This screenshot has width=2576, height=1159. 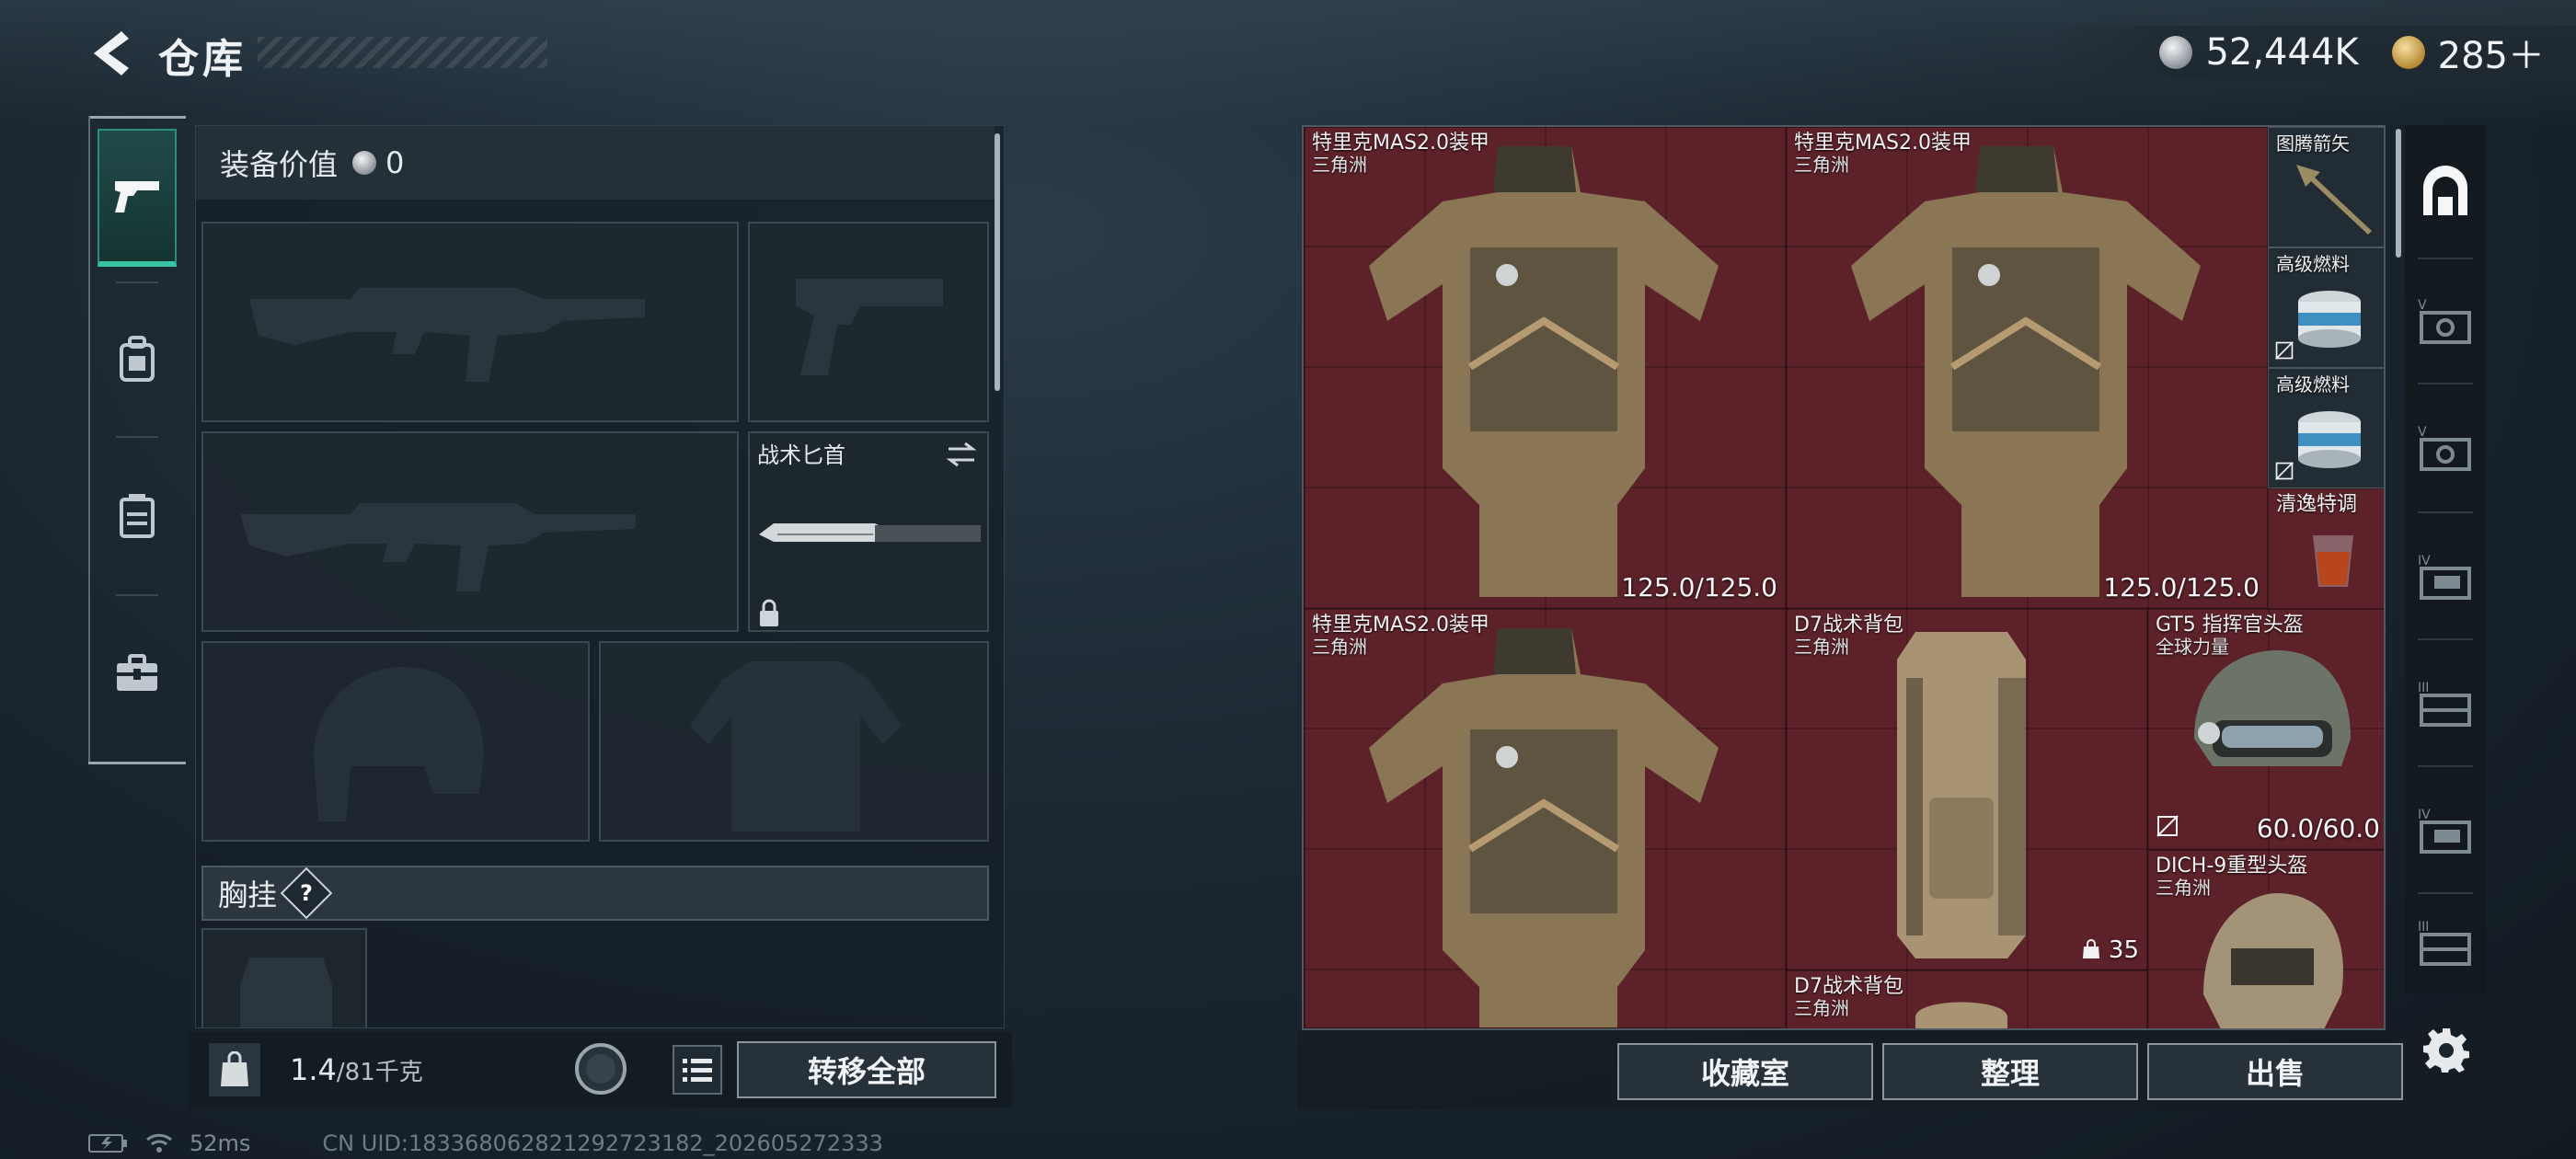 I want to click on stash-tab-iii-2: III, so click(x=2445, y=942).